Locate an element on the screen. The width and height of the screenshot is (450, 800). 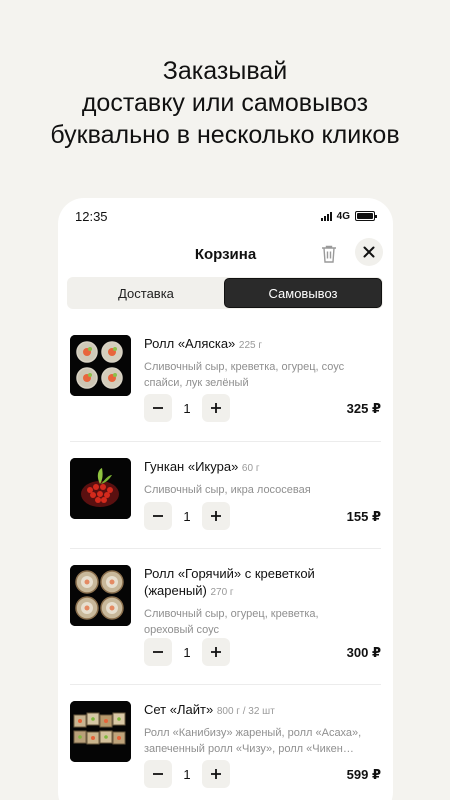
signal-icon is located at coordinates (326, 216).